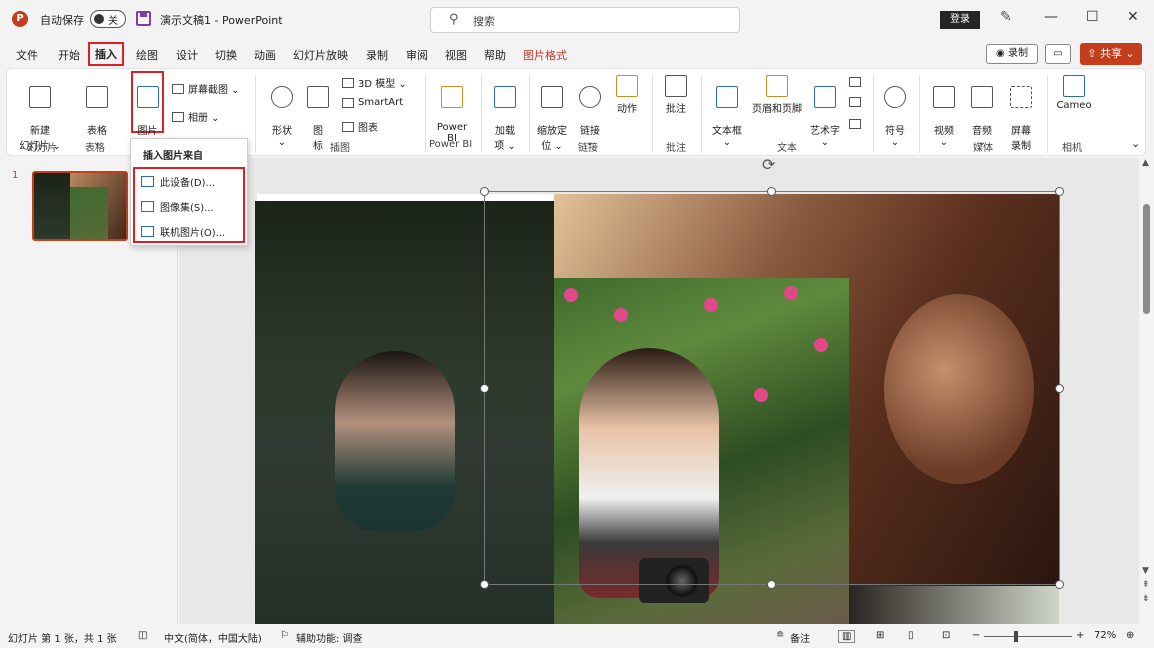 This screenshot has width=1154, height=648. I want to click on zoom-slider-thumb, so click(1016, 636).